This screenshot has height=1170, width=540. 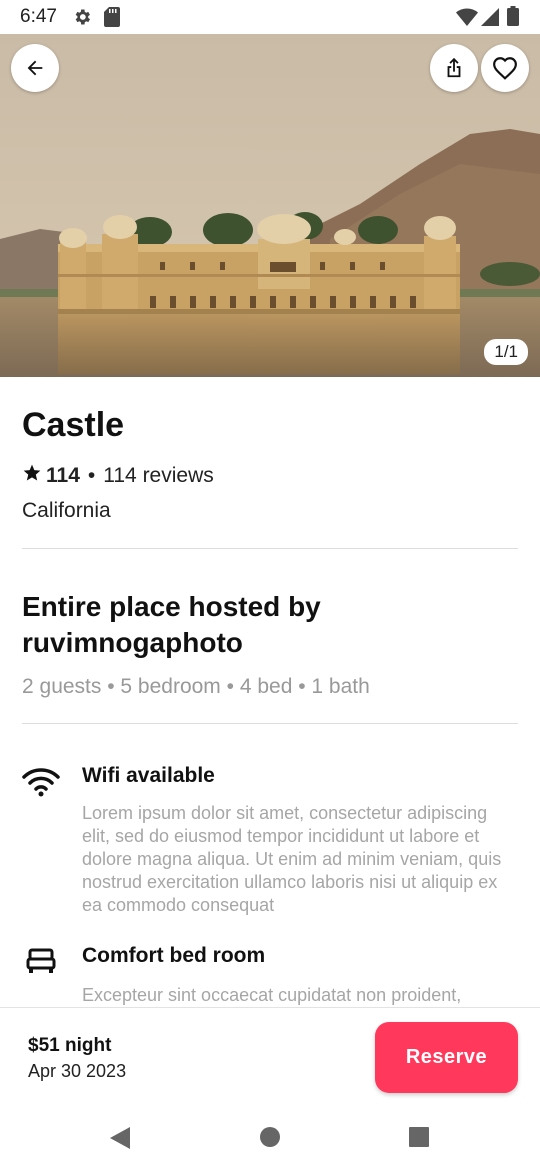 I want to click on system-nav-bar, so click(x=270, y=1138).